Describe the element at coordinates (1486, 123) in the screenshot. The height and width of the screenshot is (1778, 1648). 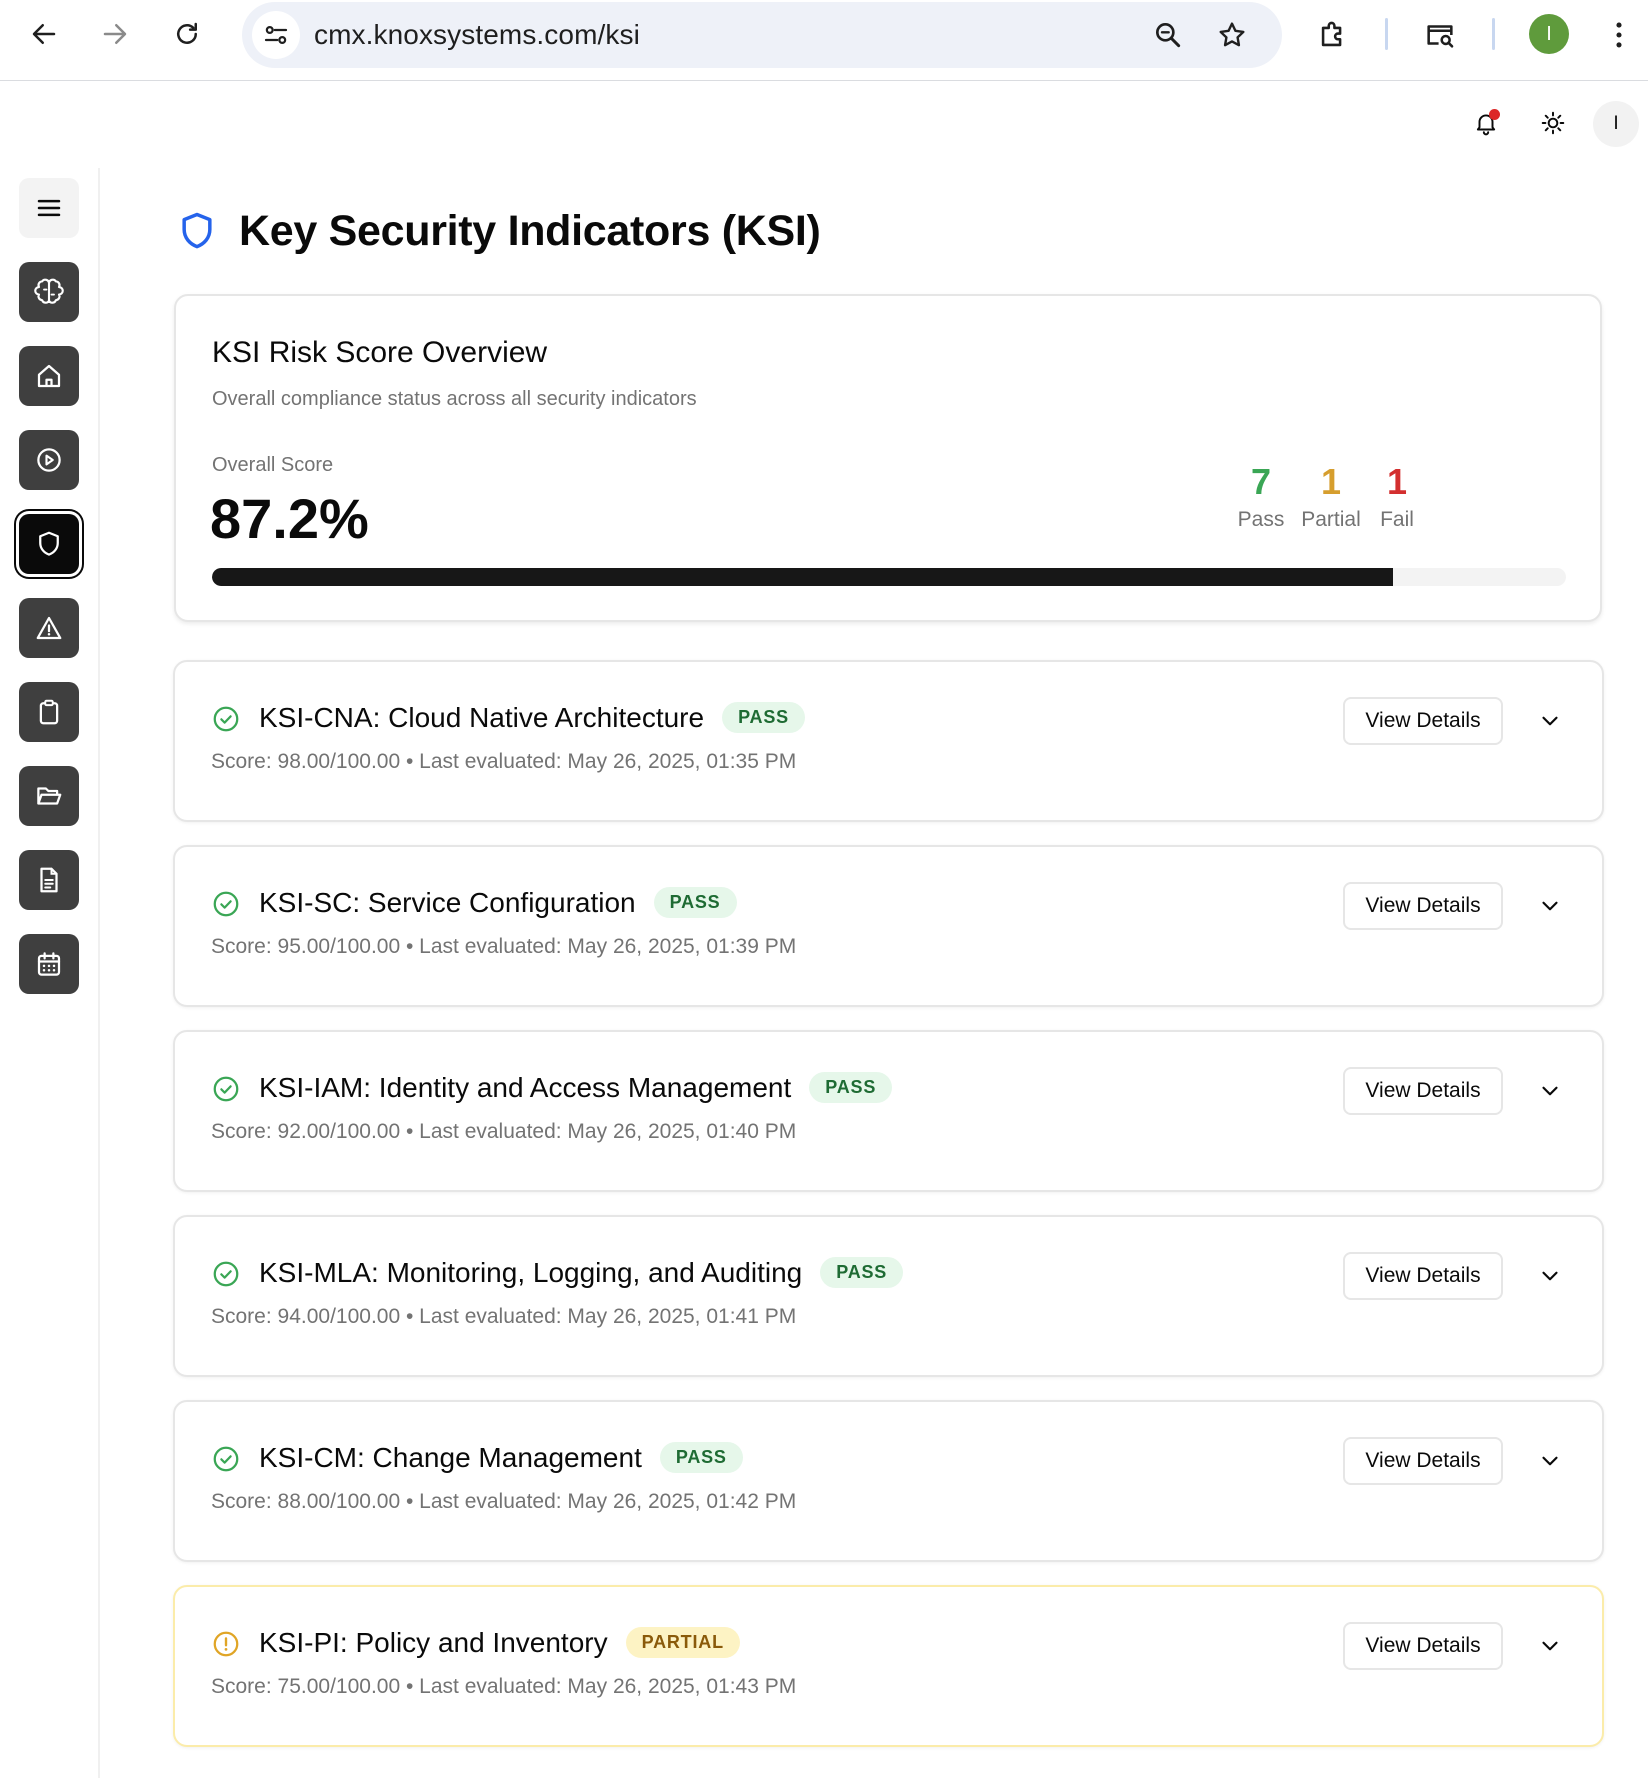
I see `notifications-button` at that location.